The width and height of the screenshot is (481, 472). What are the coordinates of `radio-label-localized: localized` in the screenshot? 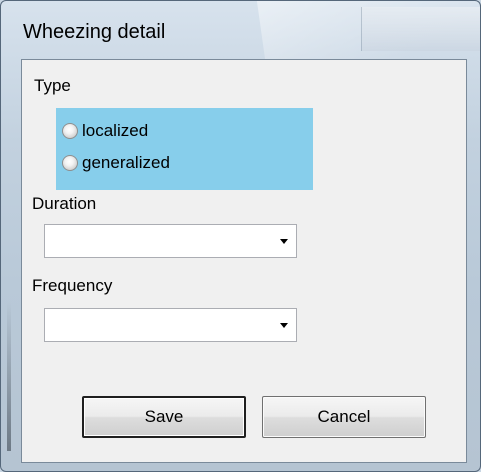 It's located at (115, 131).